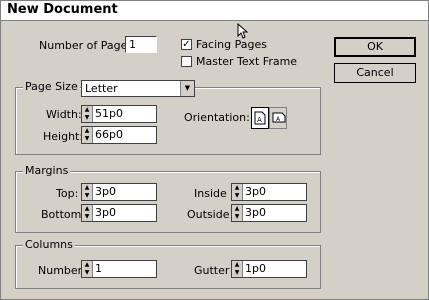 The height and width of the screenshot is (300, 429). I want to click on inside-margin-label: Inside, so click(210, 193).